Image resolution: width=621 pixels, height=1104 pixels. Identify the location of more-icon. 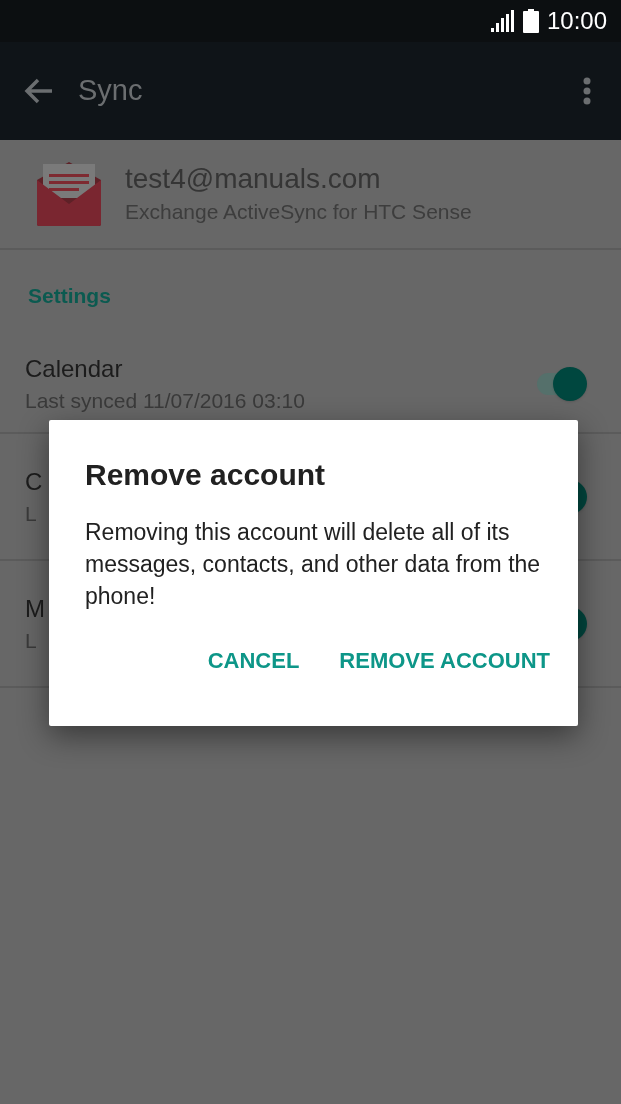
(587, 91).